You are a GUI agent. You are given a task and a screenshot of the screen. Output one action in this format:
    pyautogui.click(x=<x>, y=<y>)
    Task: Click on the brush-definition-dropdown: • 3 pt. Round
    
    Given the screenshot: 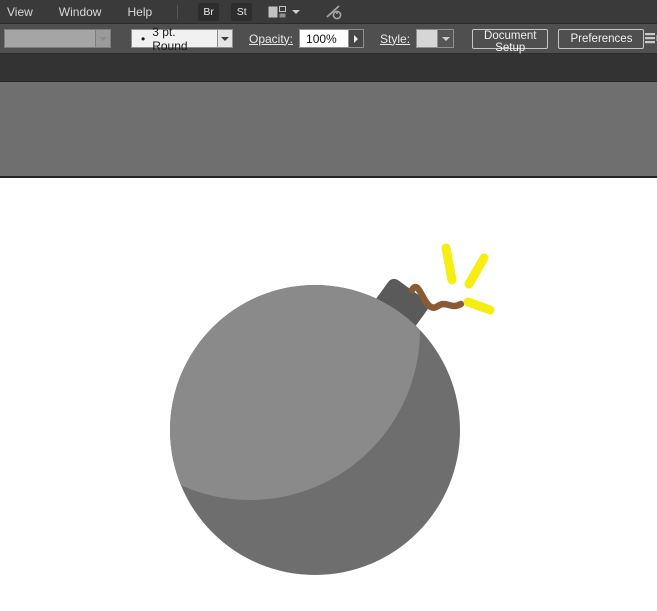 What is the action you would take?
    pyautogui.click(x=182, y=39)
    